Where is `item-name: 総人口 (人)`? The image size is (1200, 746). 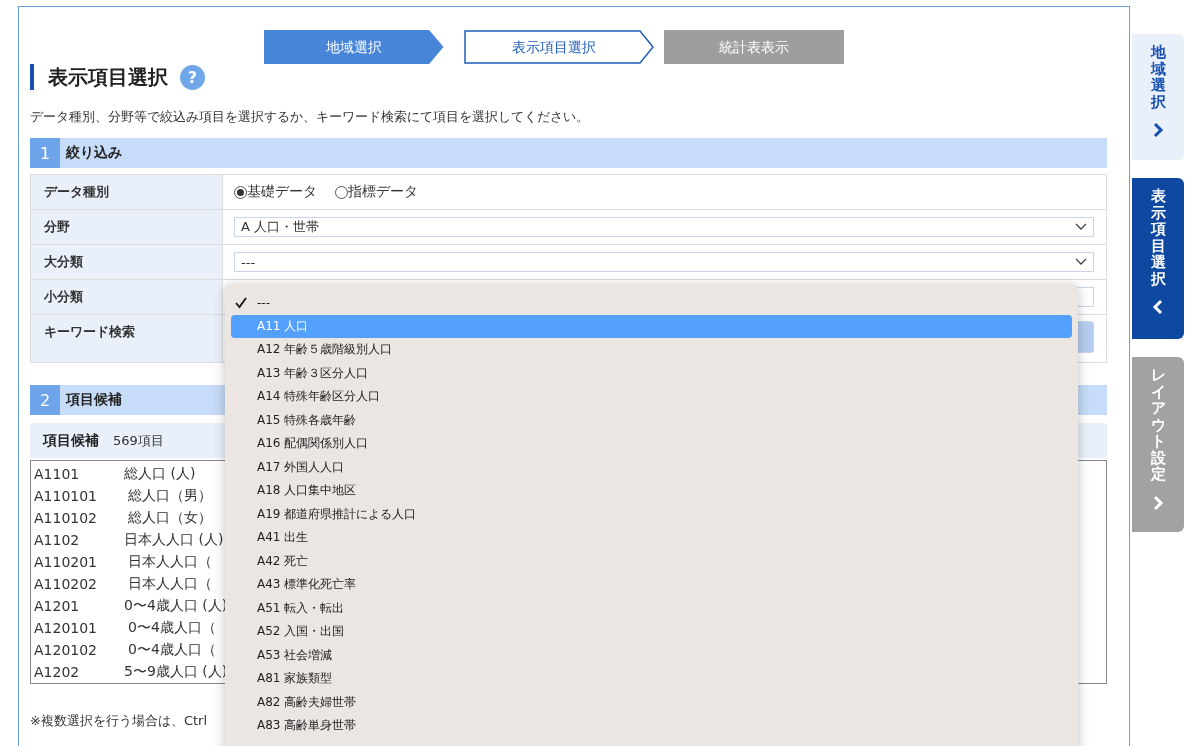
item-name: 総人口 (人) is located at coordinates (160, 474).